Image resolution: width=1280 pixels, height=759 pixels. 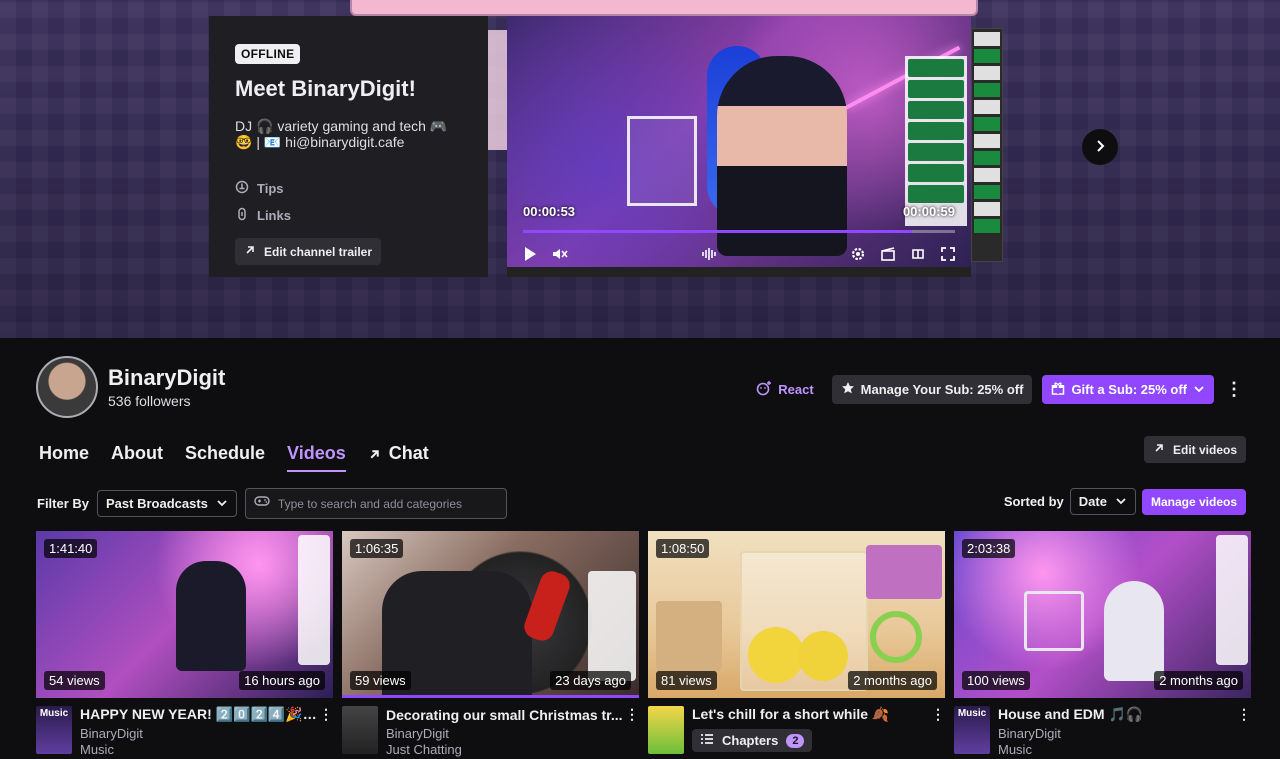 What do you see at coordinates (184, 614) in the screenshot?
I see `video-thumbnail: 1:41:40 54 views 16 hours ago` at bounding box center [184, 614].